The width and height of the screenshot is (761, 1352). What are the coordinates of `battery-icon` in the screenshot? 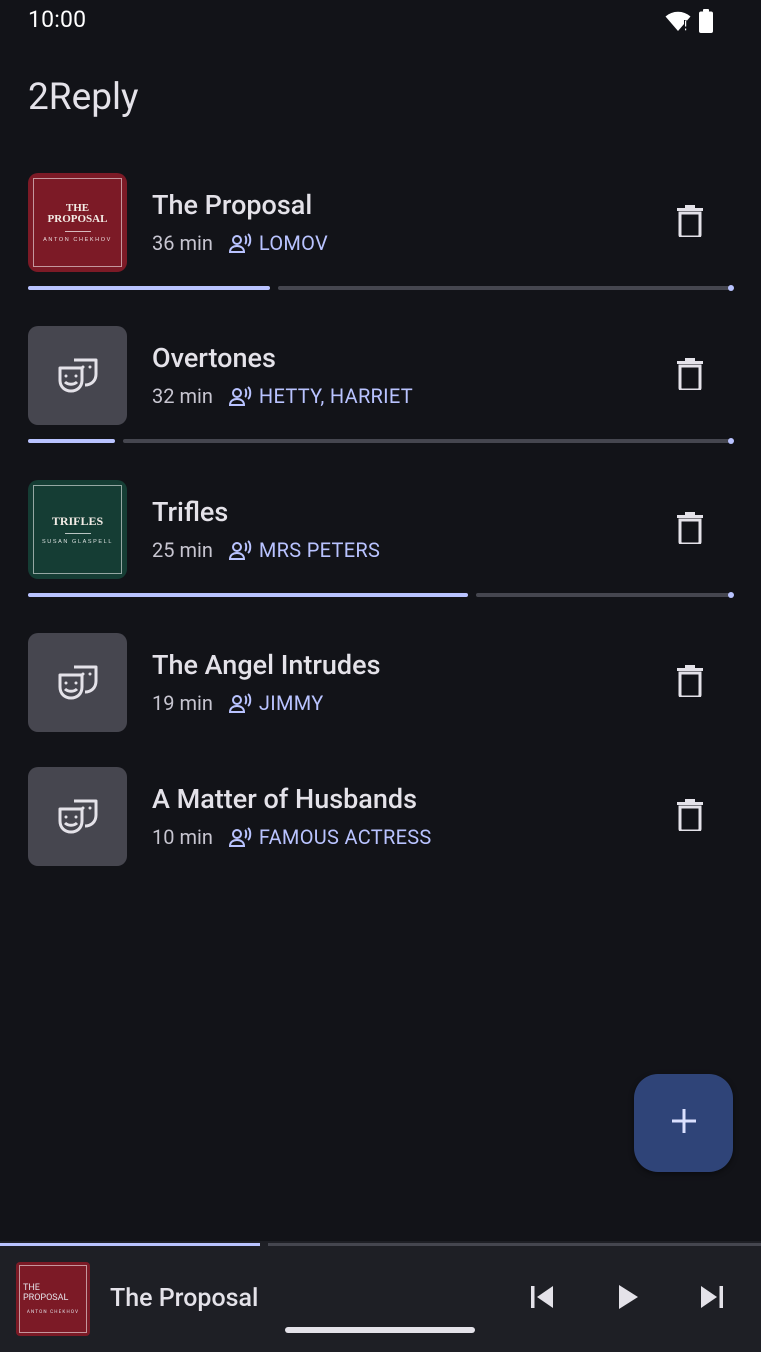 It's located at (706, 23).